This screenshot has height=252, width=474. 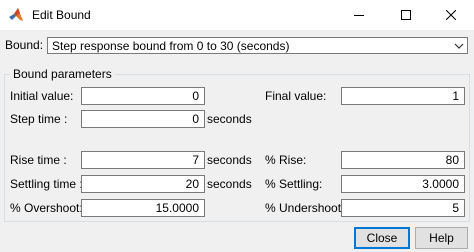 I want to click on window-title: Edit Bound, so click(x=61, y=15).